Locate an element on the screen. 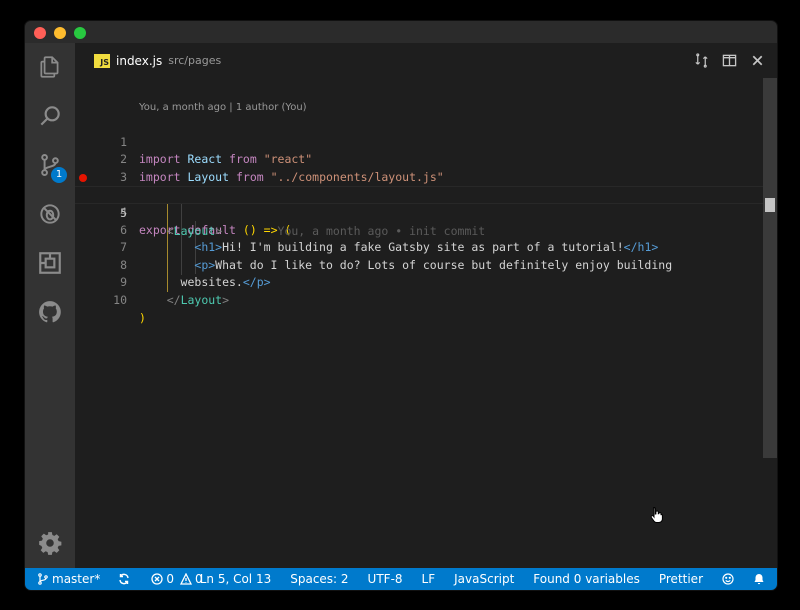  vertical-scrollbar is located at coordinates (770, 268).